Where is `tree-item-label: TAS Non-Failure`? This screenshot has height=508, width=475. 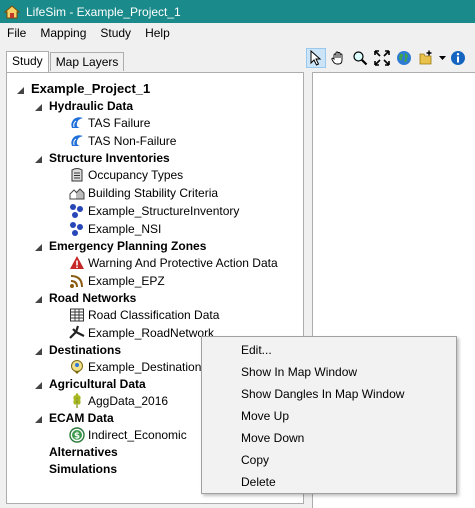 tree-item-label: TAS Non-Failure is located at coordinates (132, 140).